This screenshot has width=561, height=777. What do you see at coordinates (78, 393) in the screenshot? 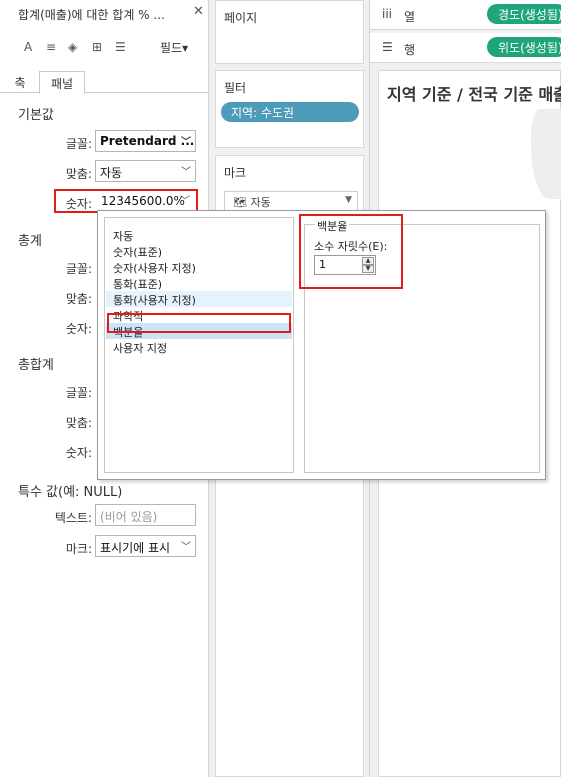
I see `grand-totals-font-label: 글꼴:` at bounding box center [78, 393].